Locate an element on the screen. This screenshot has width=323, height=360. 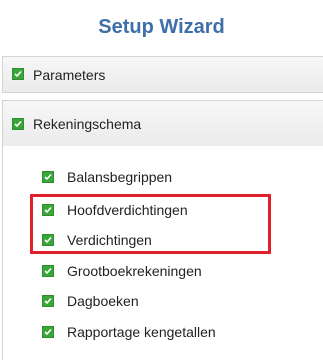
step-item-rapportage-kengetallen: Rapportage kengetallen is located at coordinates (168, 333).